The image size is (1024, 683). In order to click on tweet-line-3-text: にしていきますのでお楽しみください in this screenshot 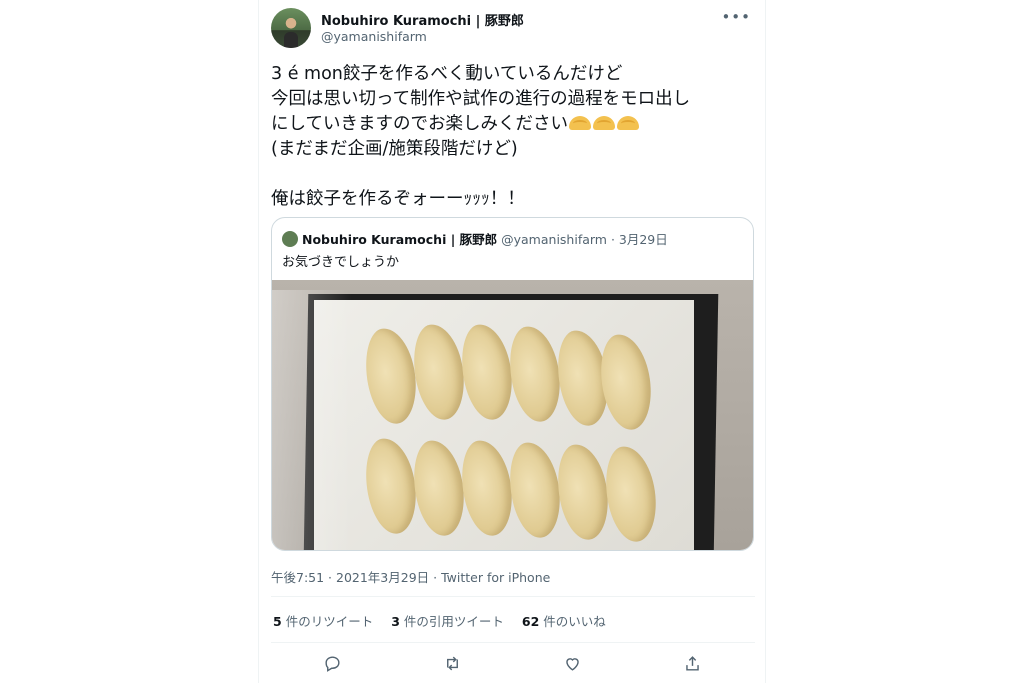, I will do `click(419, 124)`.